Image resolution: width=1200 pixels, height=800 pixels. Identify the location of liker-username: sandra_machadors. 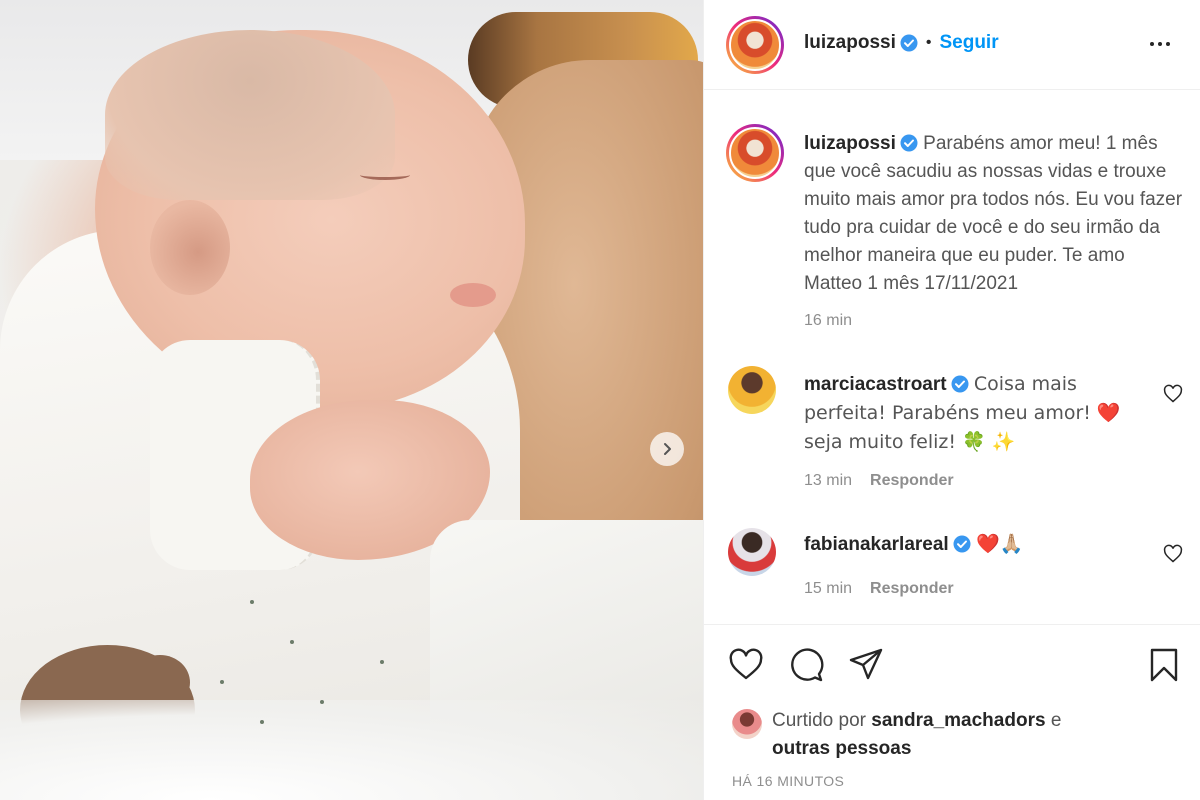
(958, 720).